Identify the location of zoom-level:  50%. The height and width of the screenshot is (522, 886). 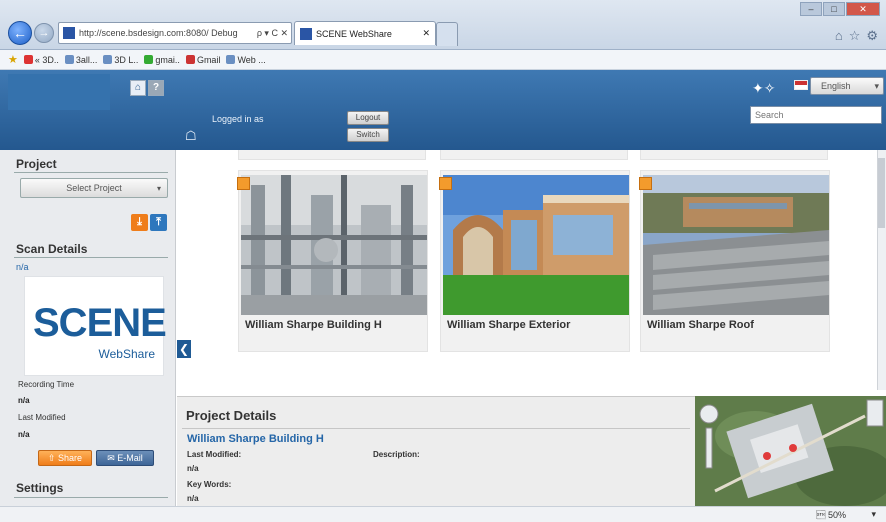
(831, 515).